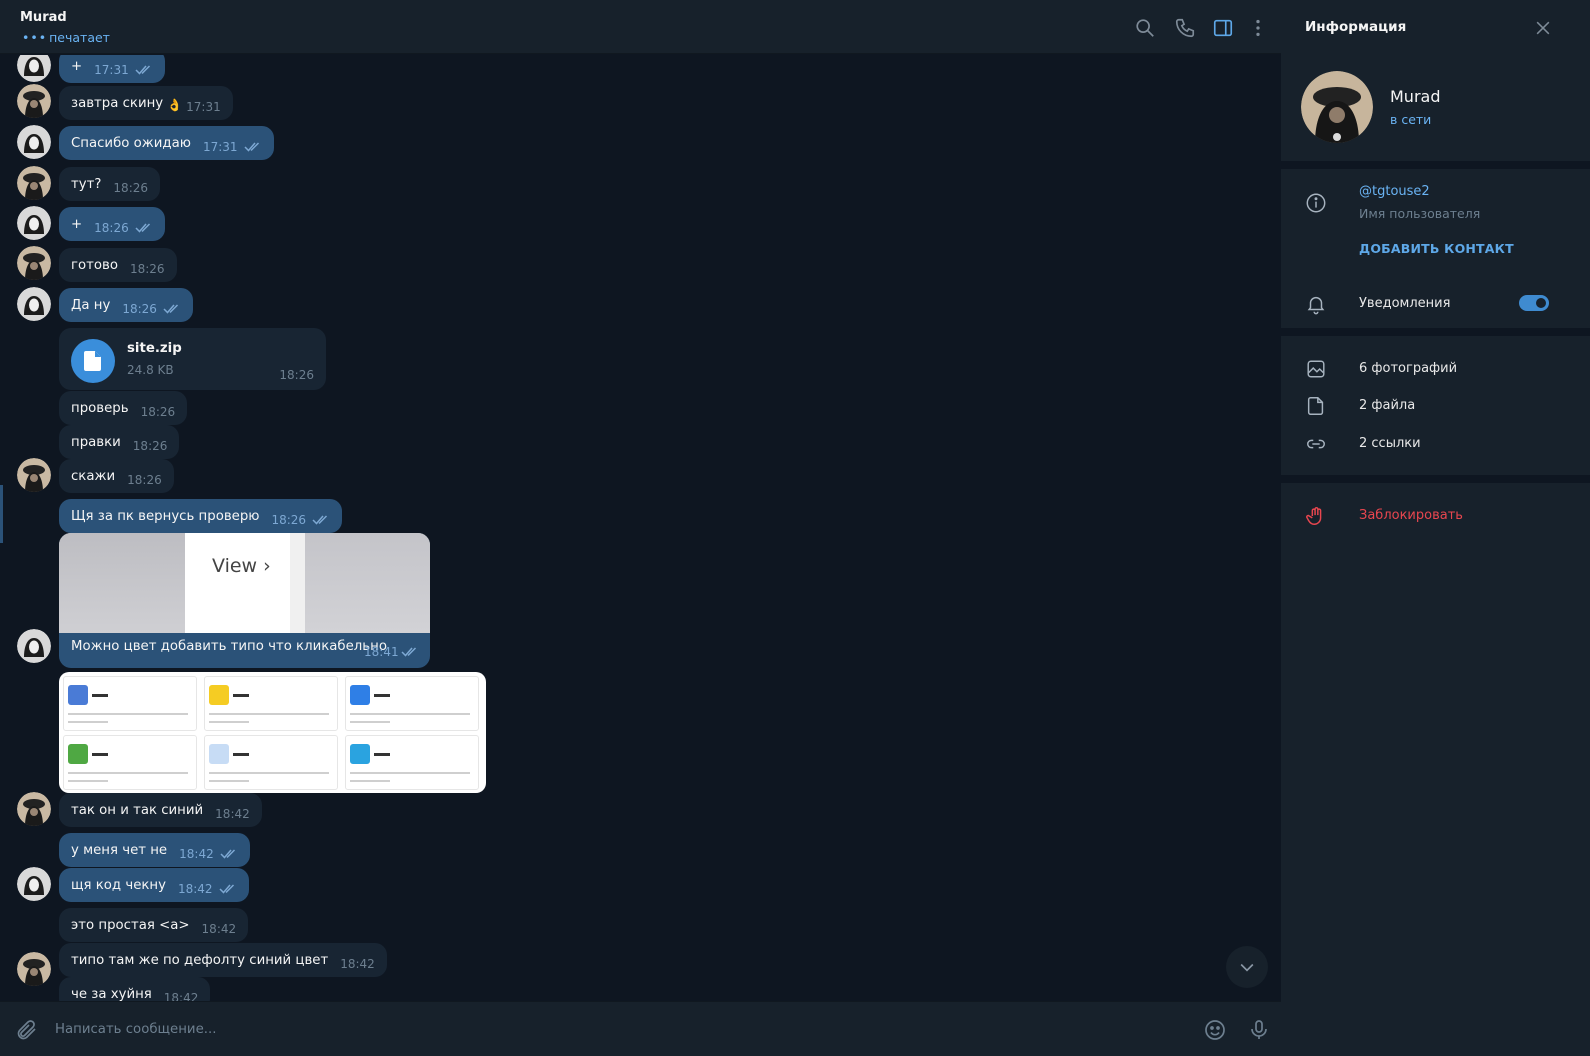  Describe the element at coordinates (112, 224) in the screenshot. I see `message-bubble: + 18:26` at that location.